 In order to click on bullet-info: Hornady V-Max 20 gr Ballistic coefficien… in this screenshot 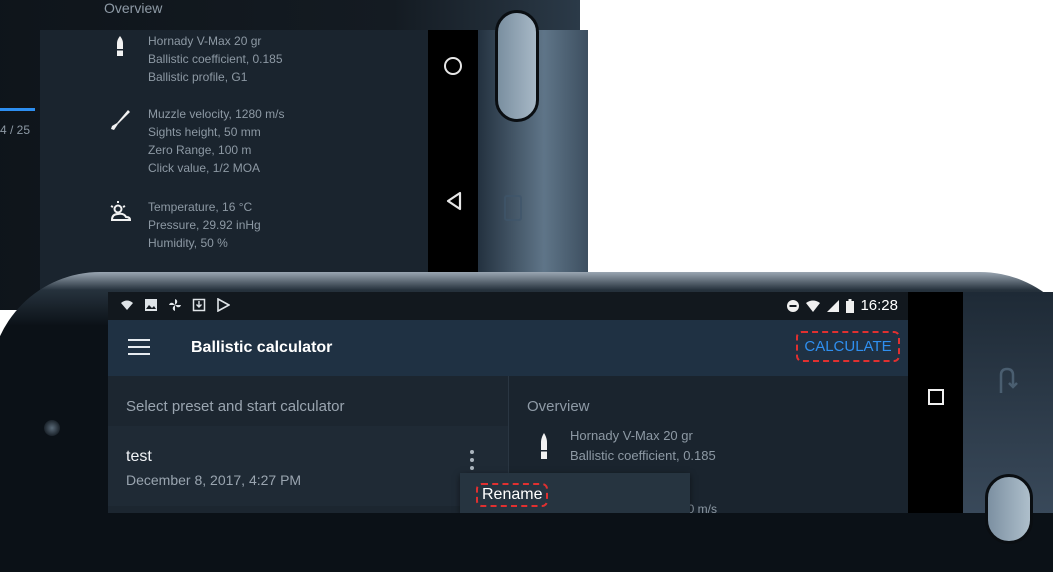, I will do `click(643, 446)`.